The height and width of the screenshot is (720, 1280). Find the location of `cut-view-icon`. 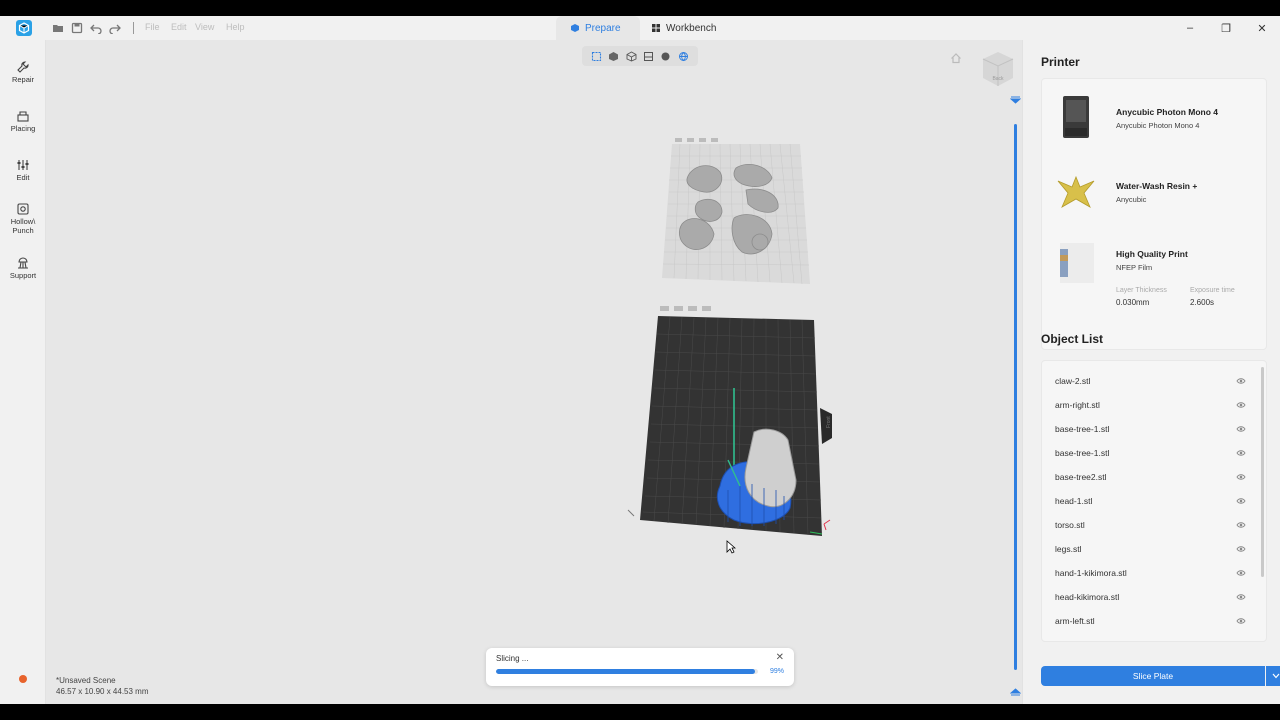

cut-view-icon is located at coordinates (648, 56).